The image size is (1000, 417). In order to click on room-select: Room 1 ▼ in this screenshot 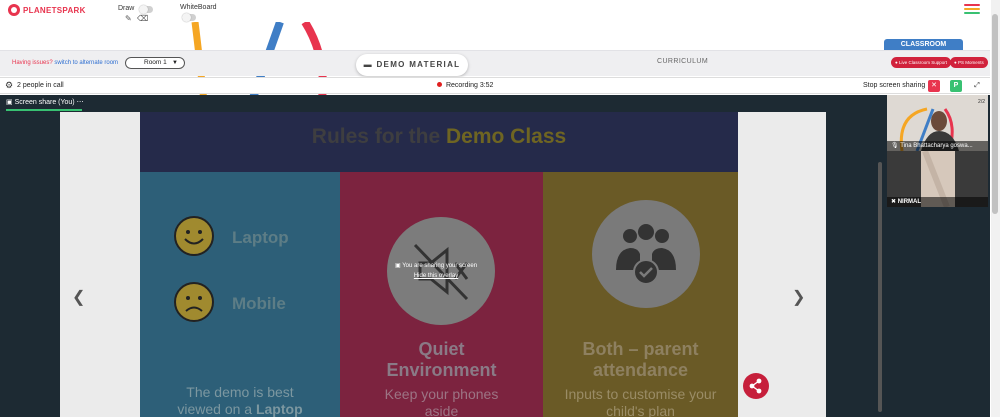, I will do `click(155, 63)`.